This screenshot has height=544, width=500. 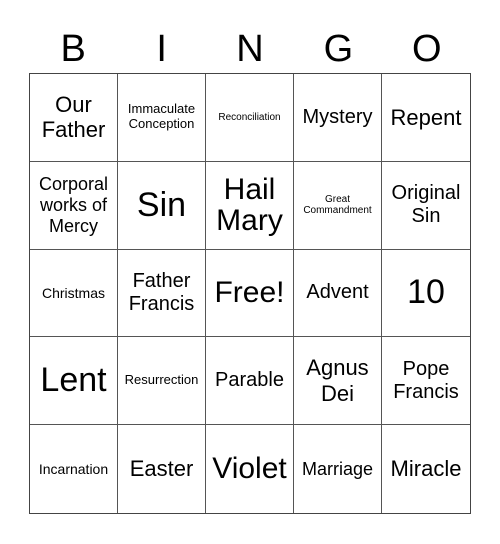 I want to click on bingo-cell: Advent, so click(x=338, y=293).